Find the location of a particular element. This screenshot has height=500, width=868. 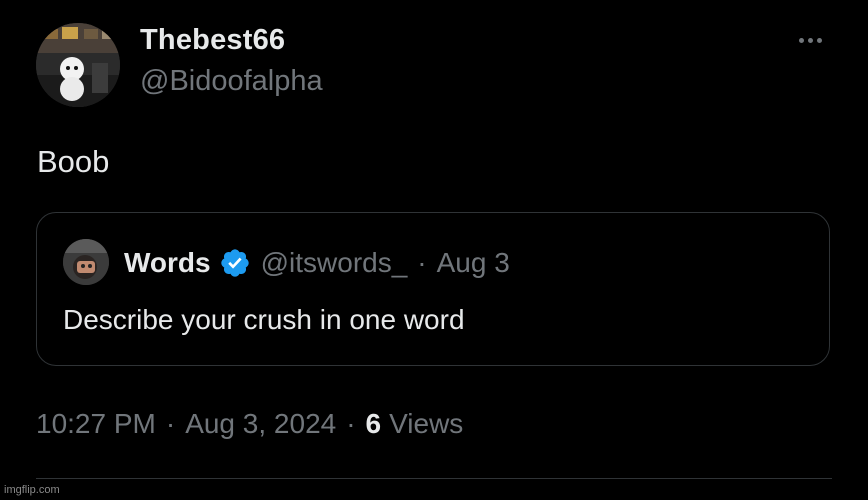

divider is located at coordinates (434, 478).